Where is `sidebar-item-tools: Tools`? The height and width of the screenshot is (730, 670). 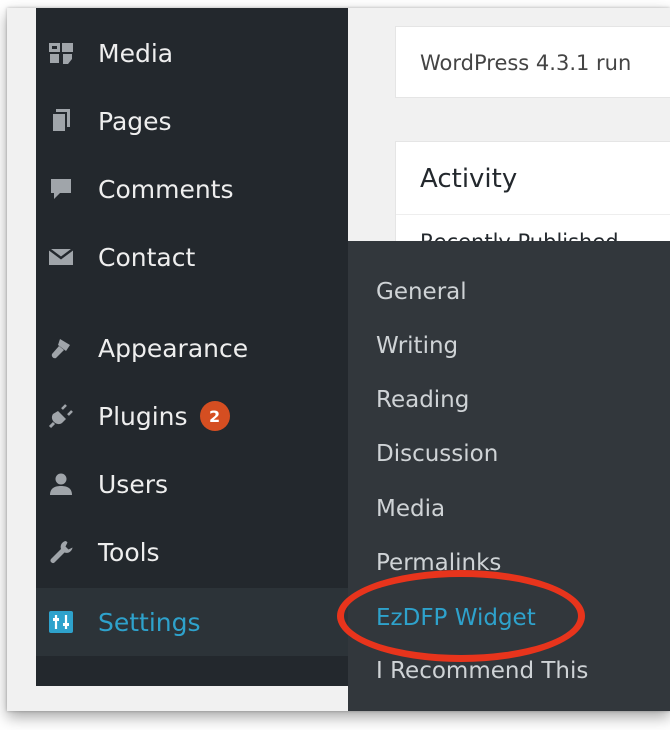 sidebar-item-tools: Tools is located at coordinates (192, 552).